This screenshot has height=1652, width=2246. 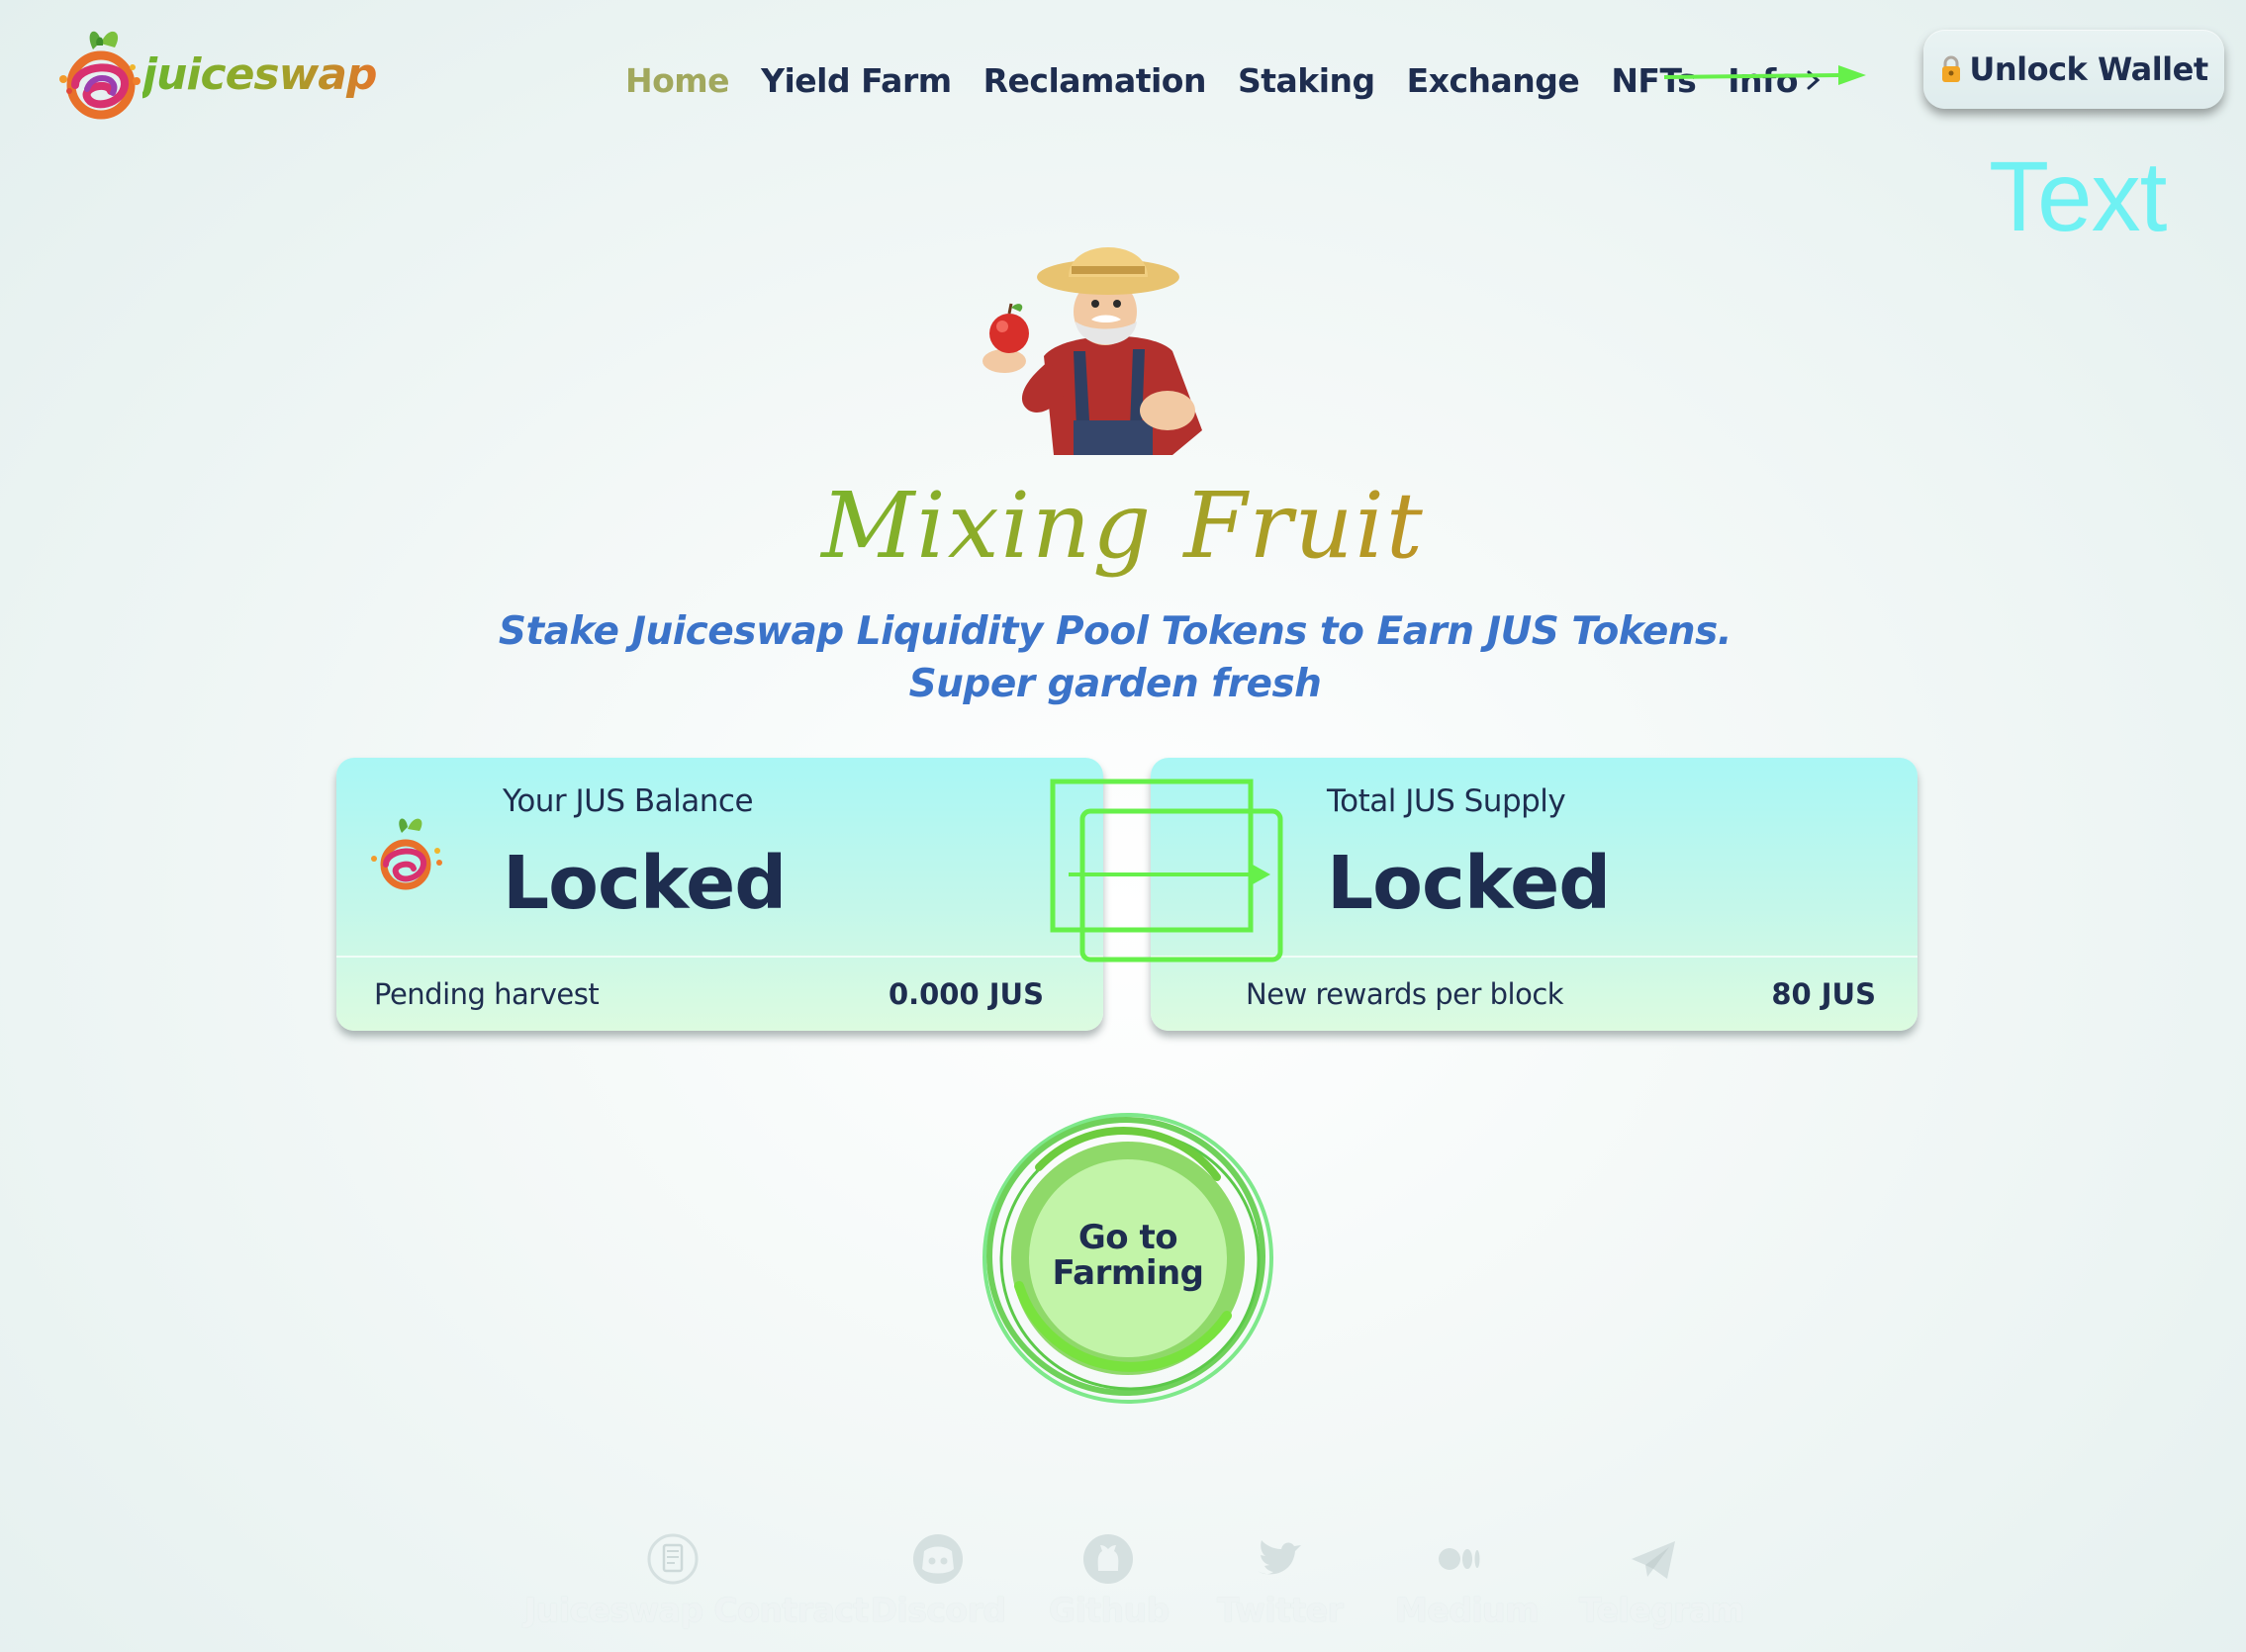 I want to click on nav-staking: Staking, so click(x=1306, y=80).